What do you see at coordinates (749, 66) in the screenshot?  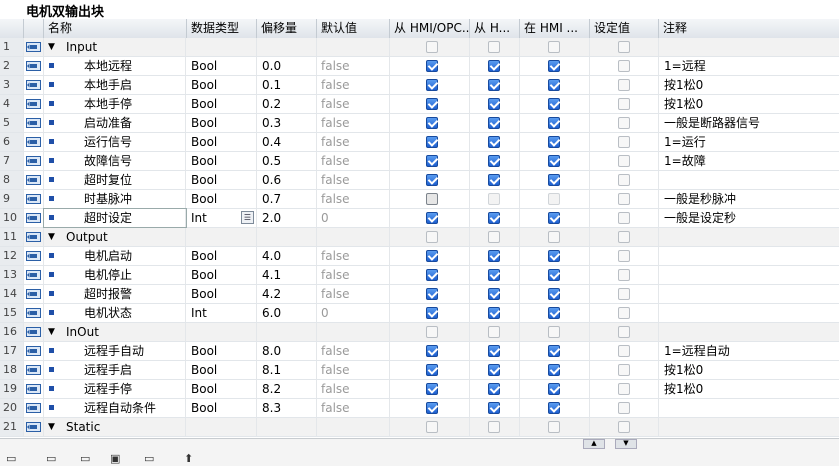 I see `comment-cell: 1=远程` at bounding box center [749, 66].